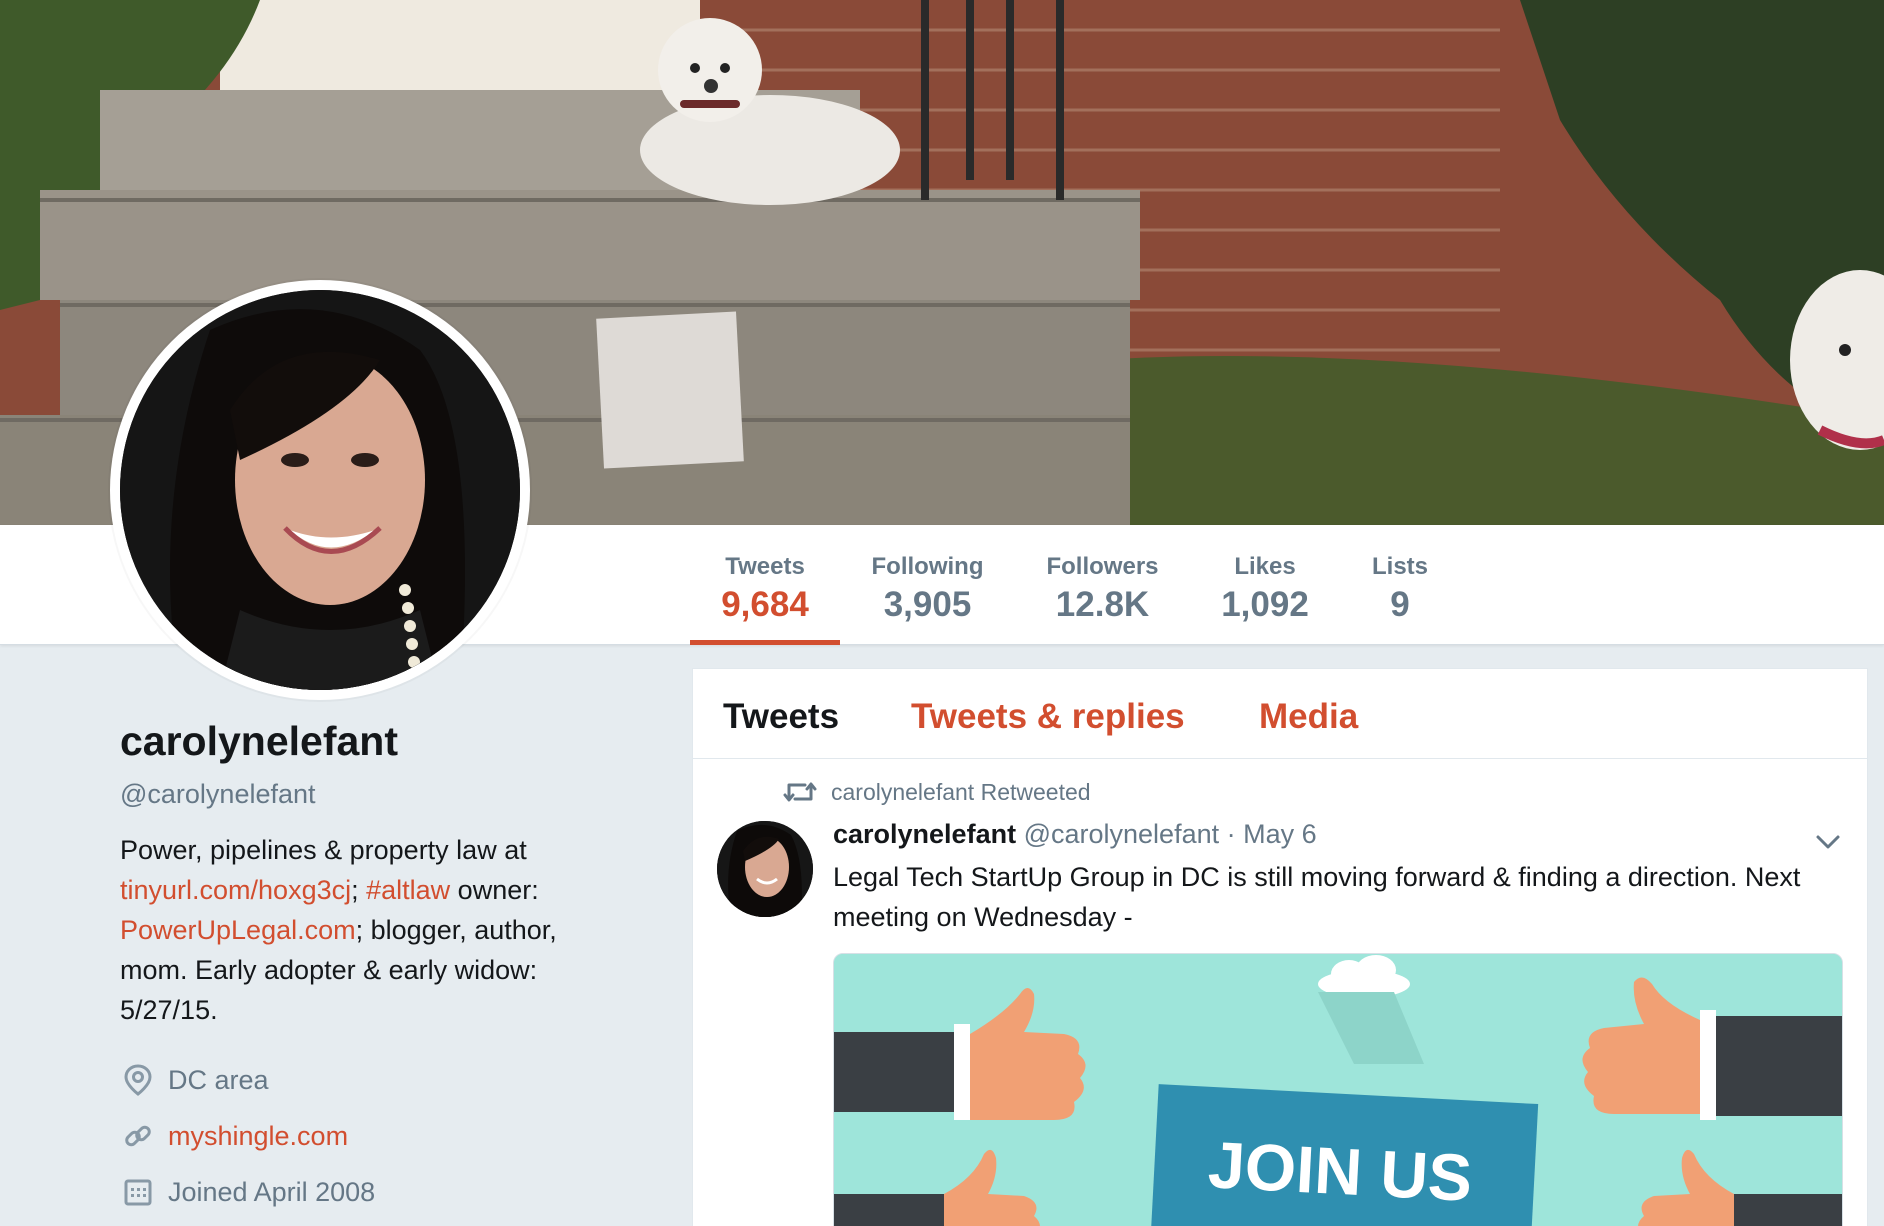 Image resolution: width=1884 pixels, height=1226 pixels. I want to click on chevron-down-icon, so click(1828, 842).